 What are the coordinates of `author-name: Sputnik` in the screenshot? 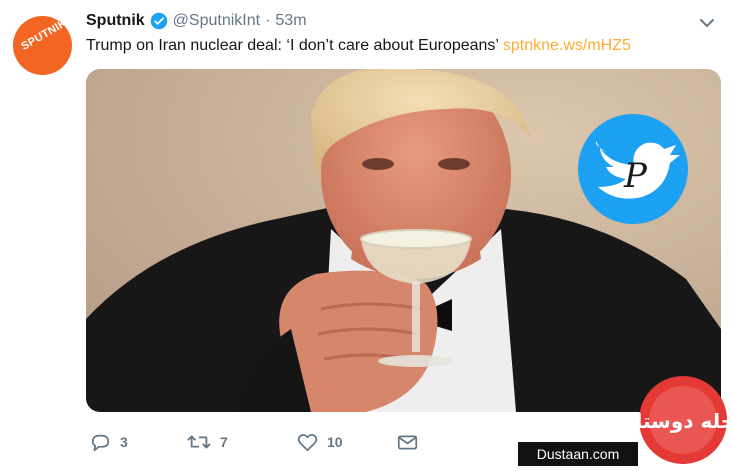 It's located at (115, 21).